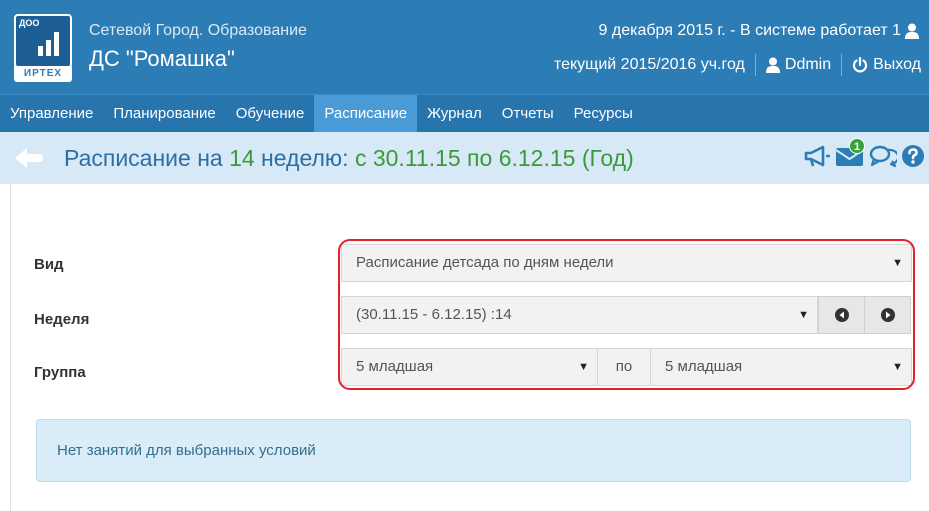  I want to click on group-label: Группа, so click(60, 372).